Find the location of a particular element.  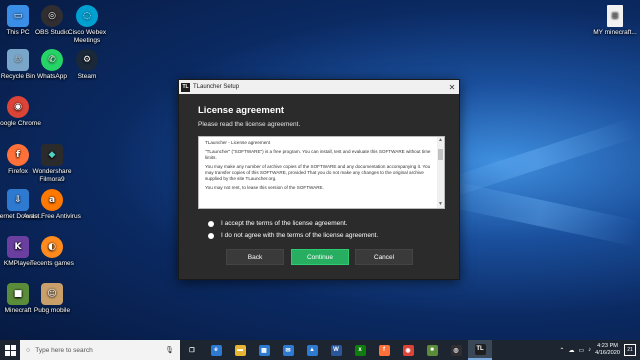

taskbar-search: ○ Type here to search 🎙 is located at coordinates (100, 350).